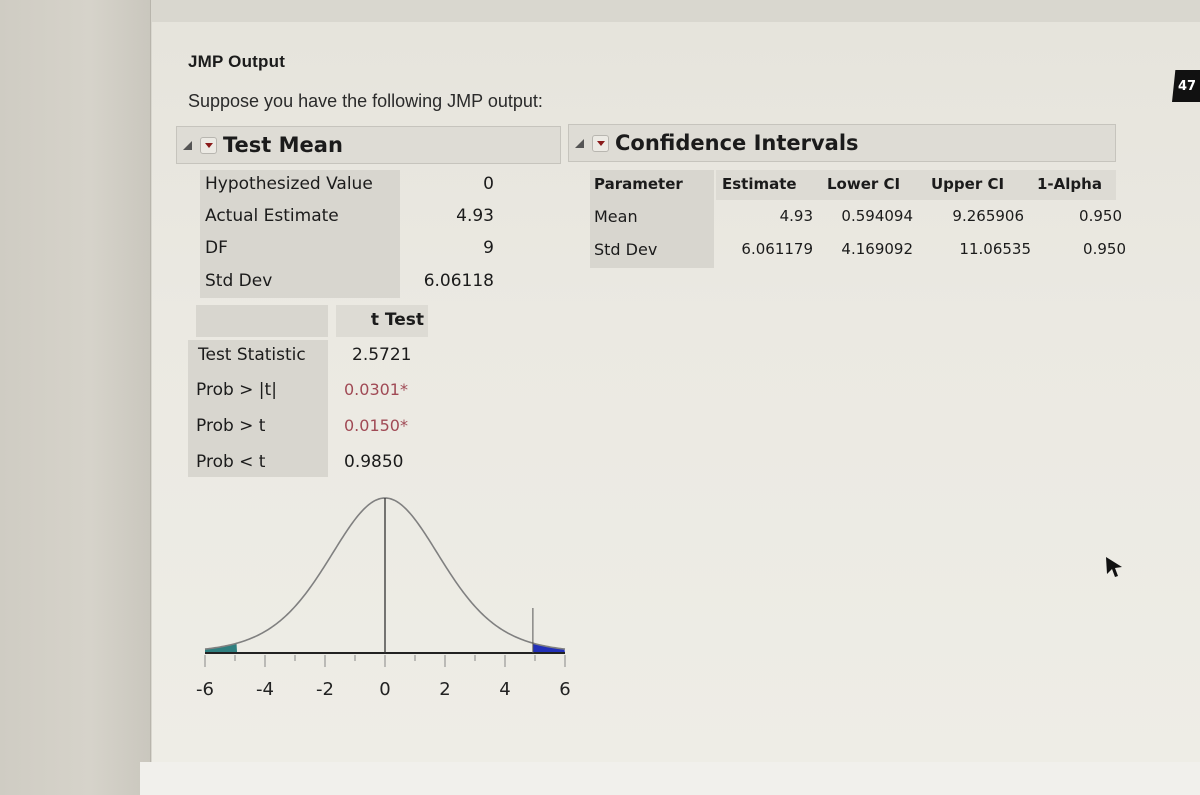 This screenshot has width=1200, height=795. Describe the element at coordinates (376, 425) in the screenshot. I see `p-value-upper: 0.0150*` at that location.